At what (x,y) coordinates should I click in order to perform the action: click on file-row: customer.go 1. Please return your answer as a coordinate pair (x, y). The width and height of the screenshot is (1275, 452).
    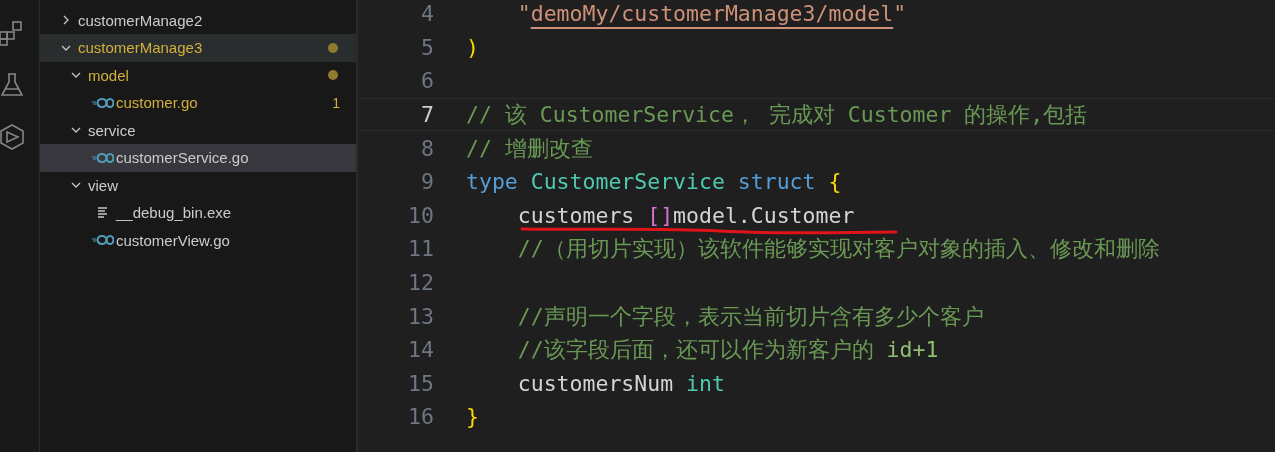
    Looking at the image, I should click on (198, 103).